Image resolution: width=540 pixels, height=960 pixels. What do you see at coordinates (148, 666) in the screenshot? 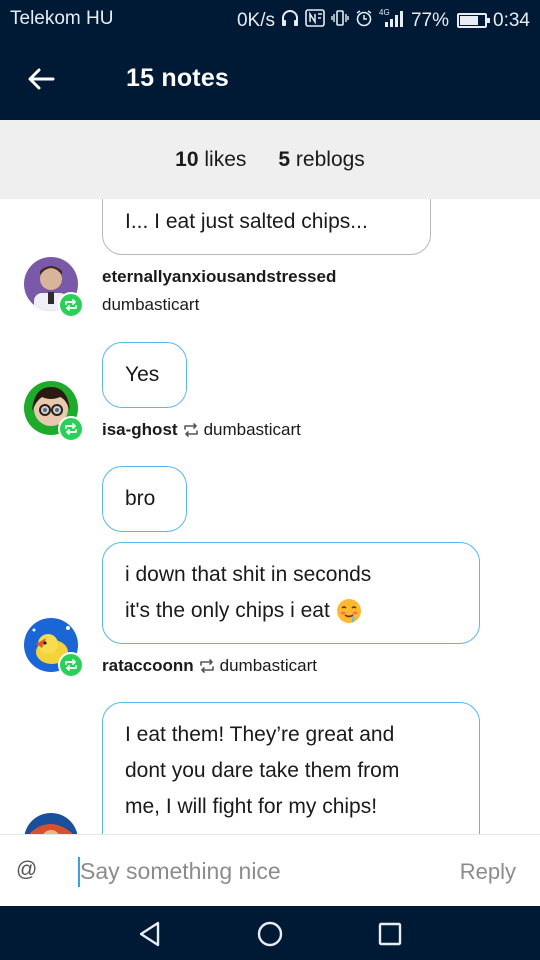
I see `username: rataccoonn` at bounding box center [148, 666].